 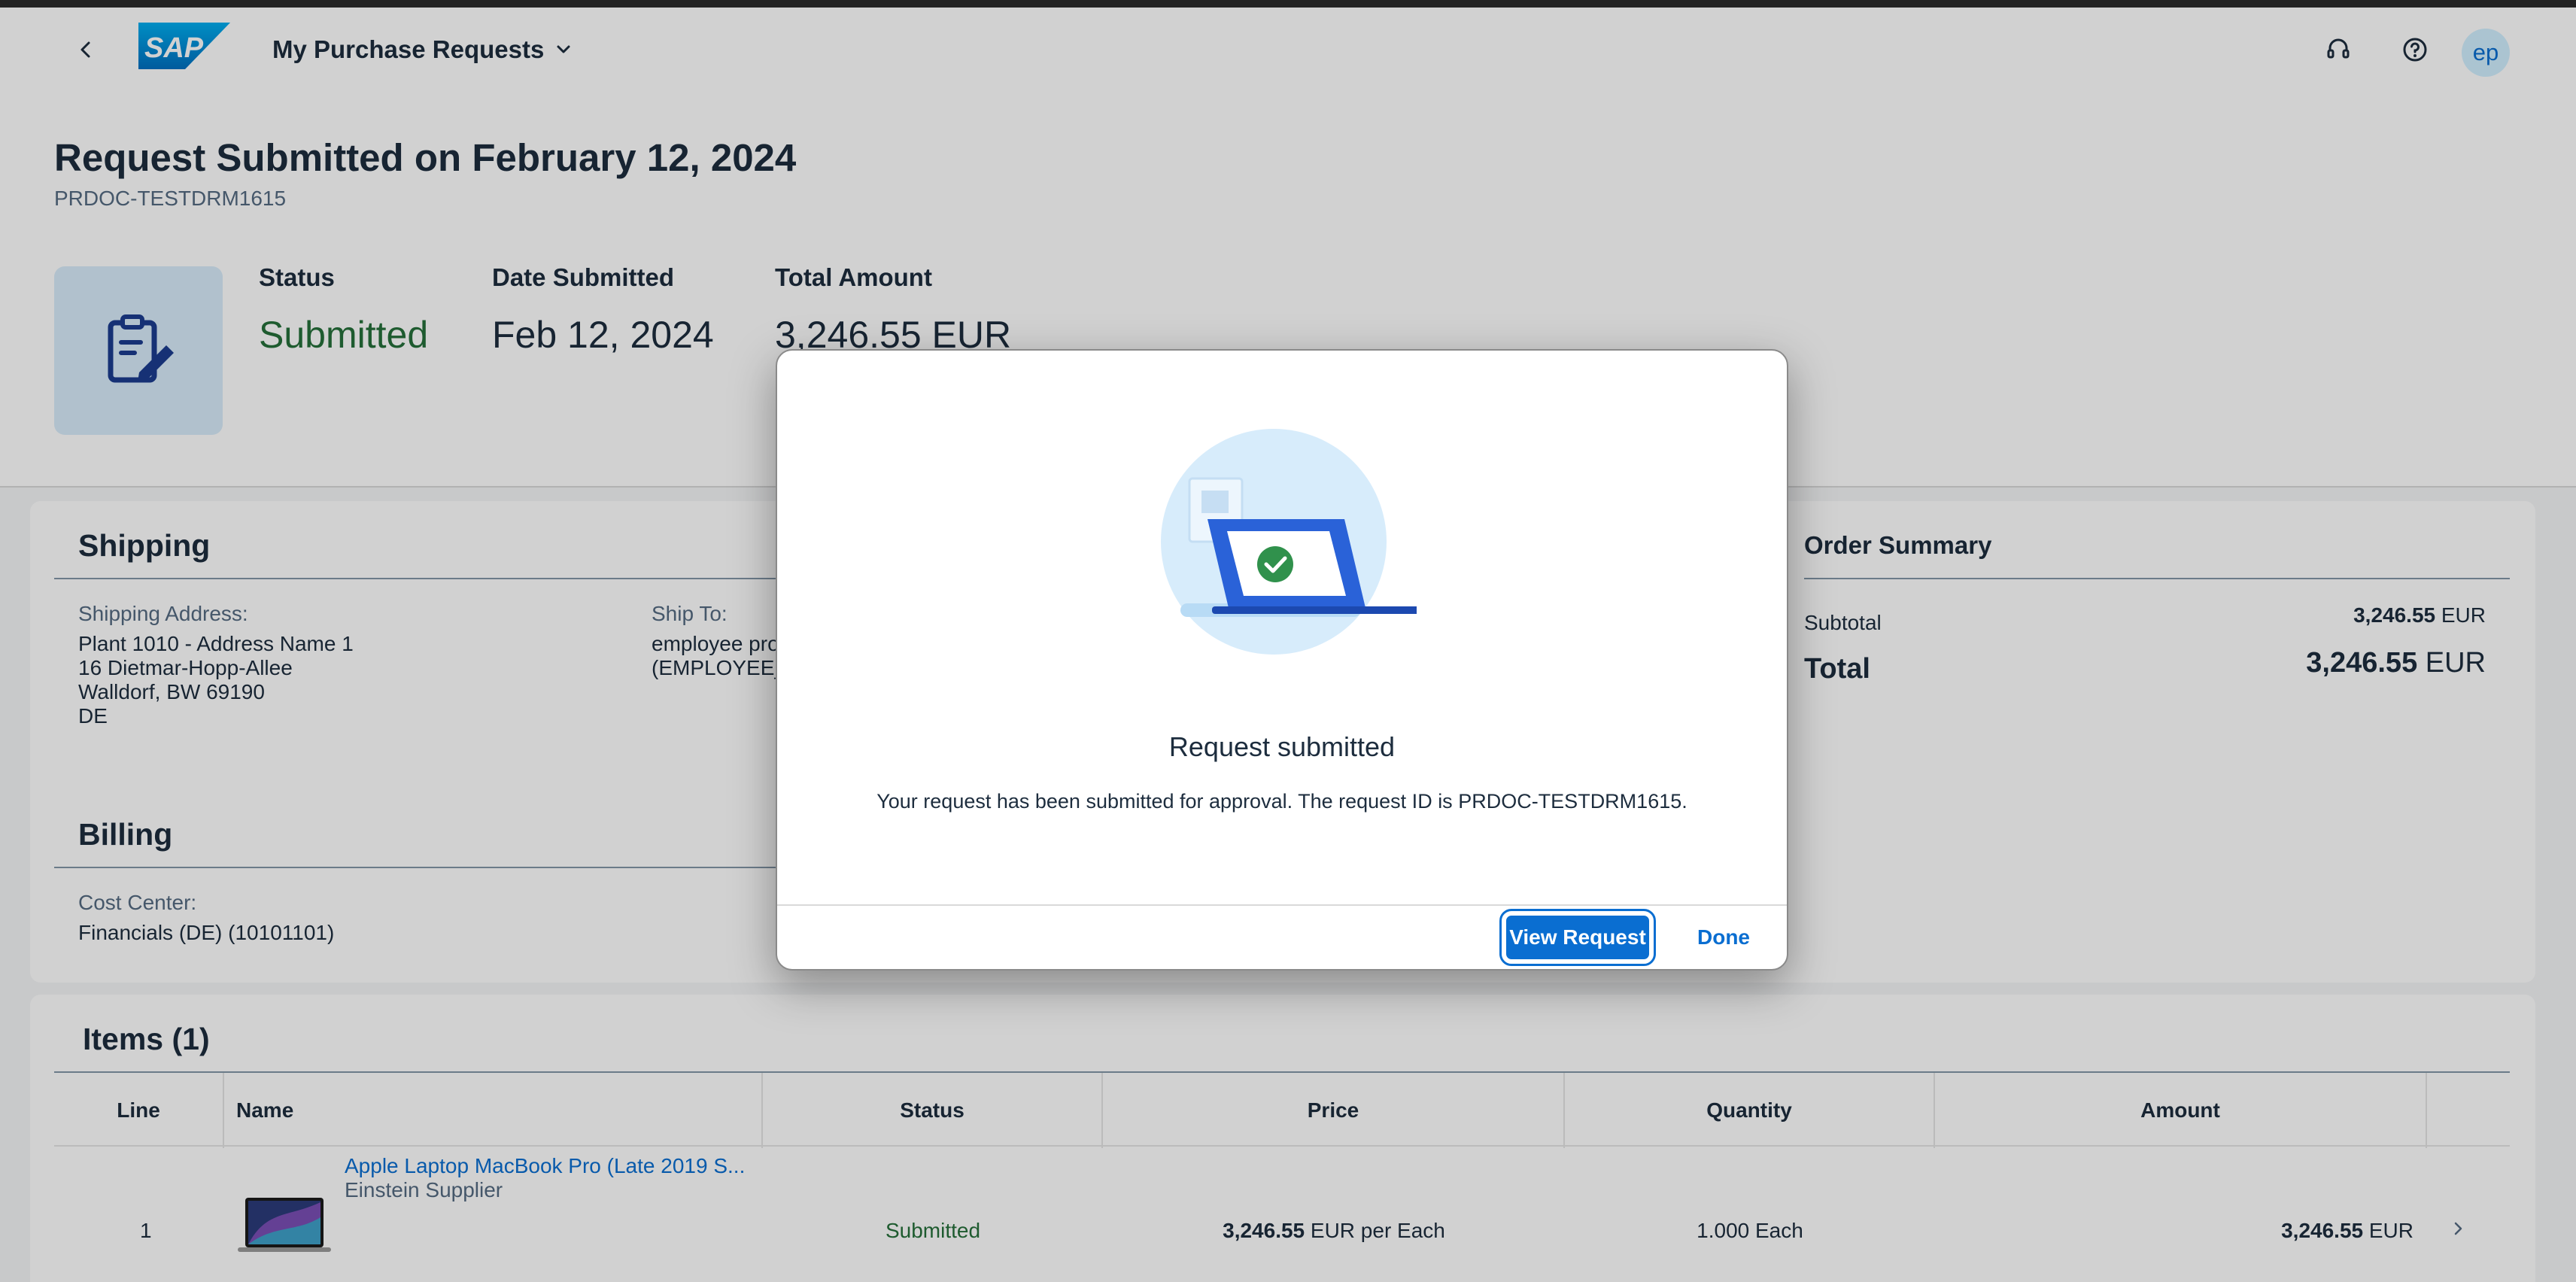 What do you see at coordinates (1303, 550) in the screenshot?
I see `success-illustration` at bounding box center [1303, 550].